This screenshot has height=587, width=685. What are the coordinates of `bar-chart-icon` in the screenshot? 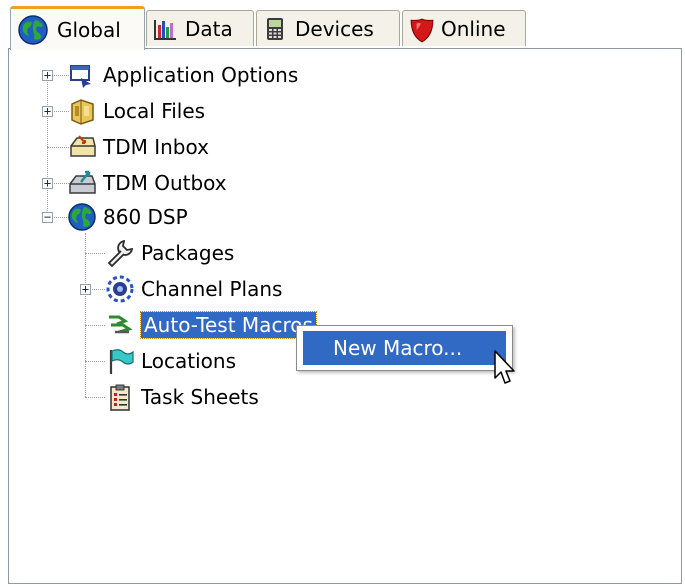 It's located at (165, 29).